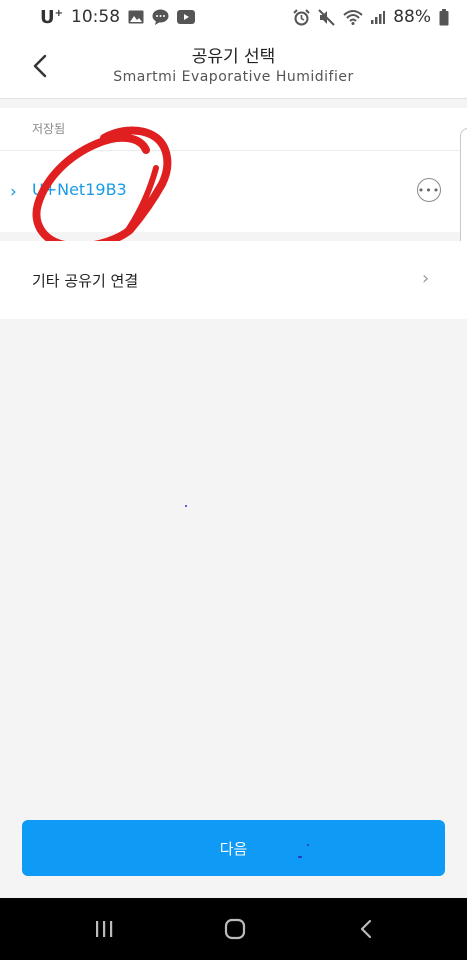  I want to click on system-nav-bar, so click(233, 929).